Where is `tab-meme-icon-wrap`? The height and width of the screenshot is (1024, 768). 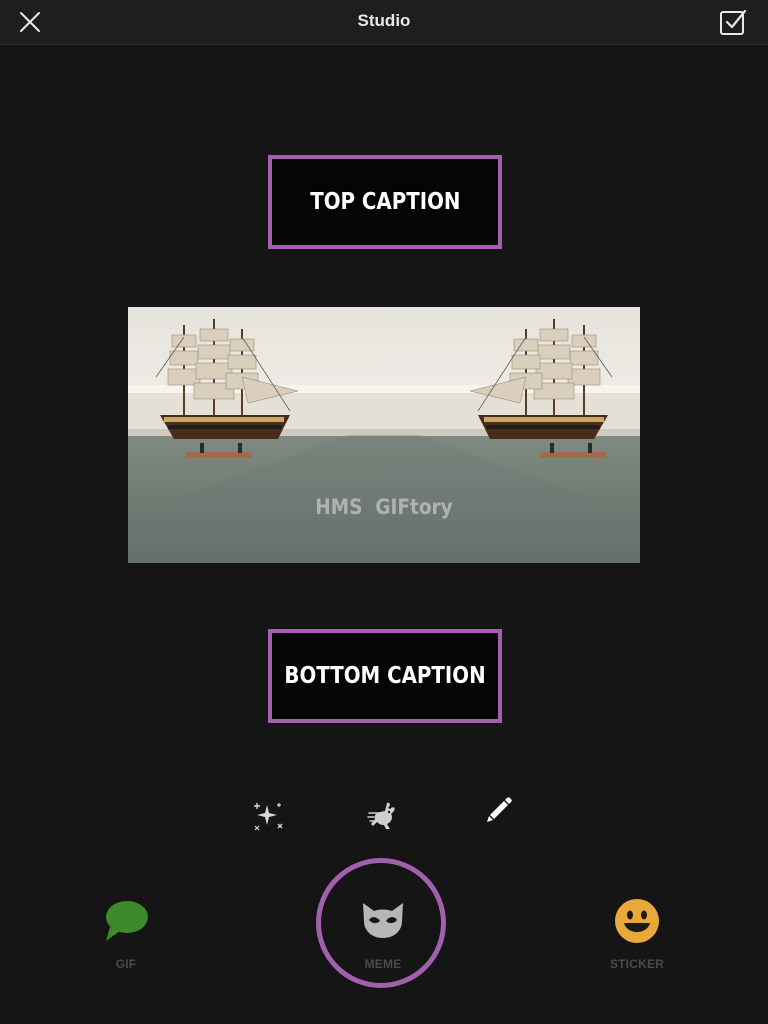 tab-meme-icon-wrap is located at coordinates (383, 921).